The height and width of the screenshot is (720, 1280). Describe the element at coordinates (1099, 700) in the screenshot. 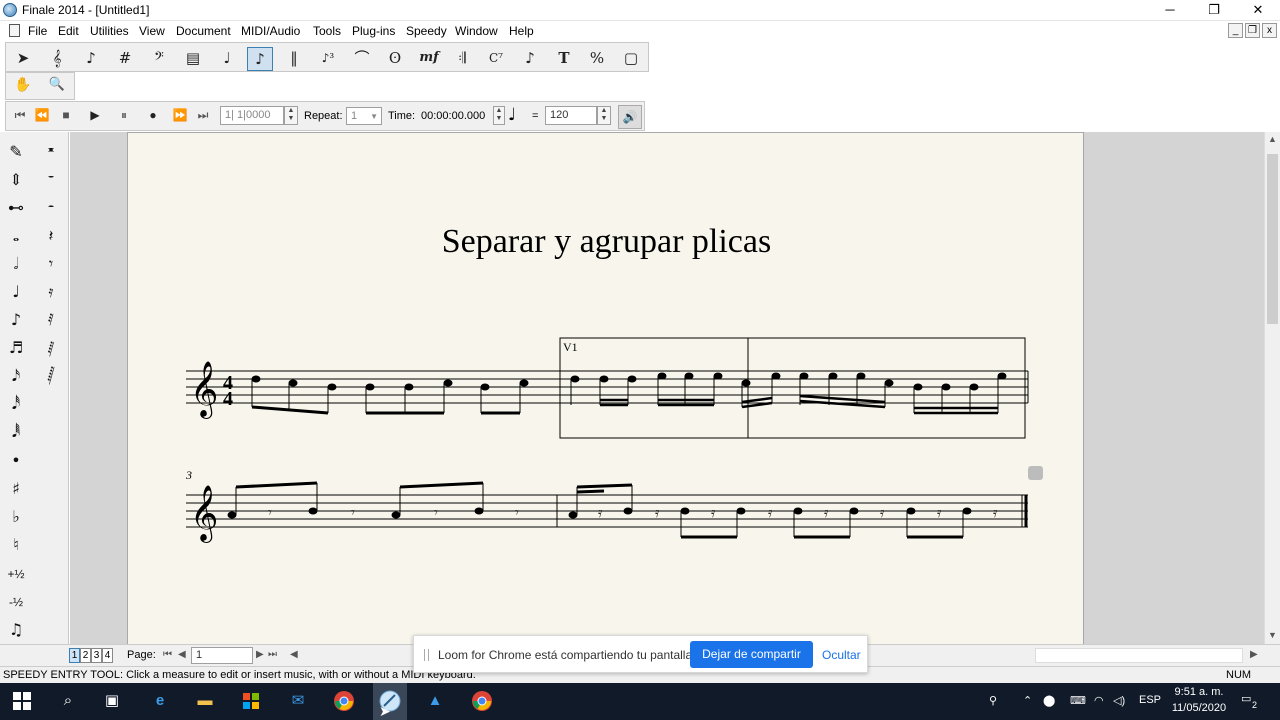

I see `network-icon: ◠` at that location.